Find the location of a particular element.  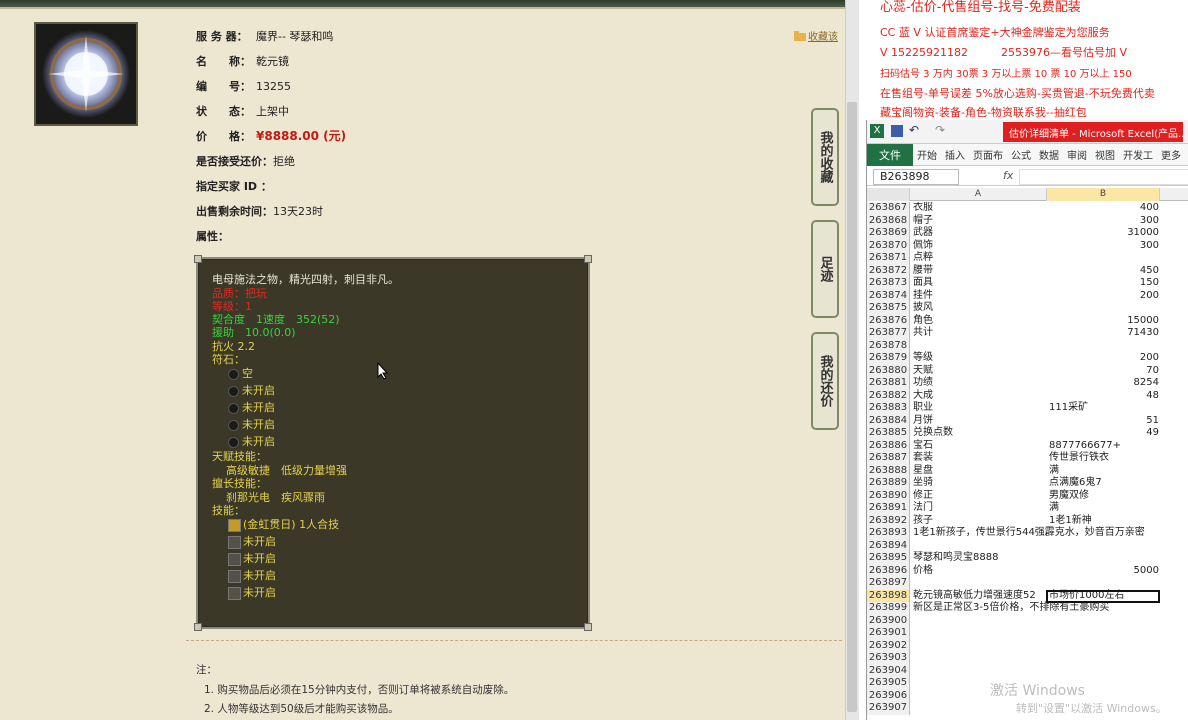

row-number: 263869 is located at coordinates (888, 233).